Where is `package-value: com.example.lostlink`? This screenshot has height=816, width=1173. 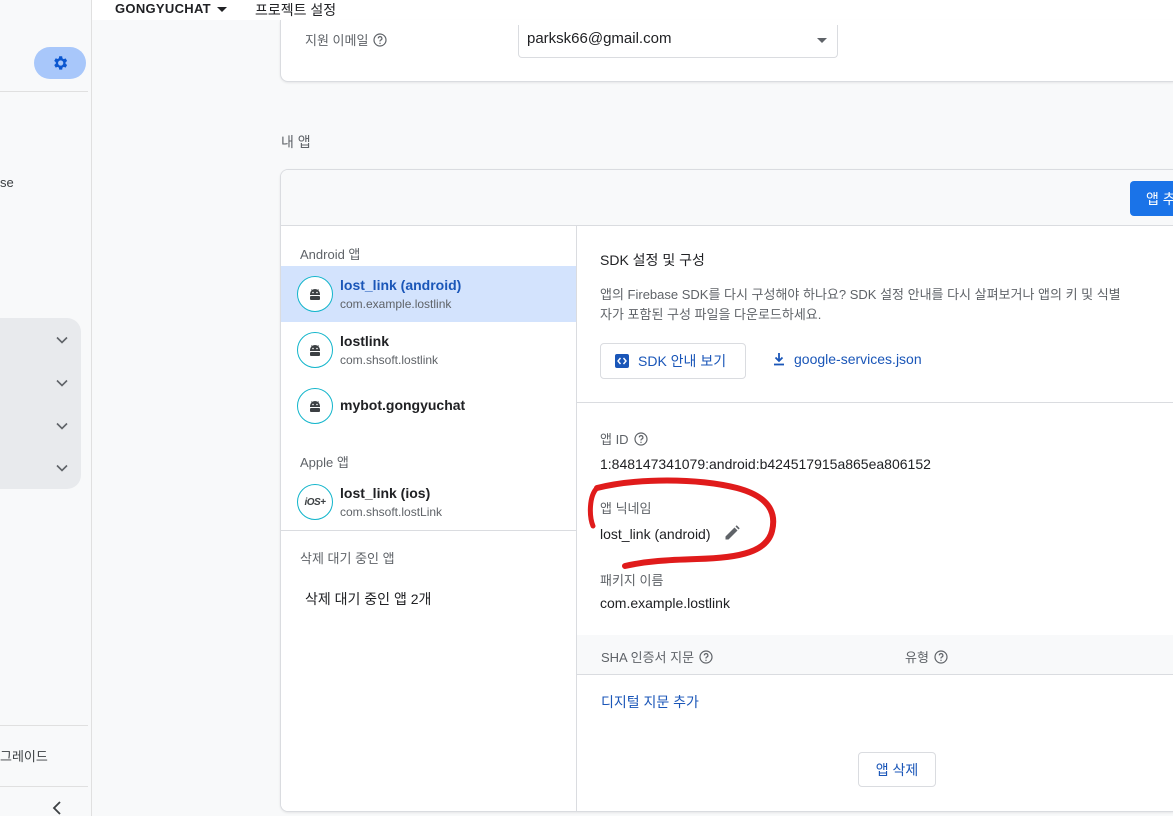
package-value: com.example.lostlink is located at coordinates (665, 603).